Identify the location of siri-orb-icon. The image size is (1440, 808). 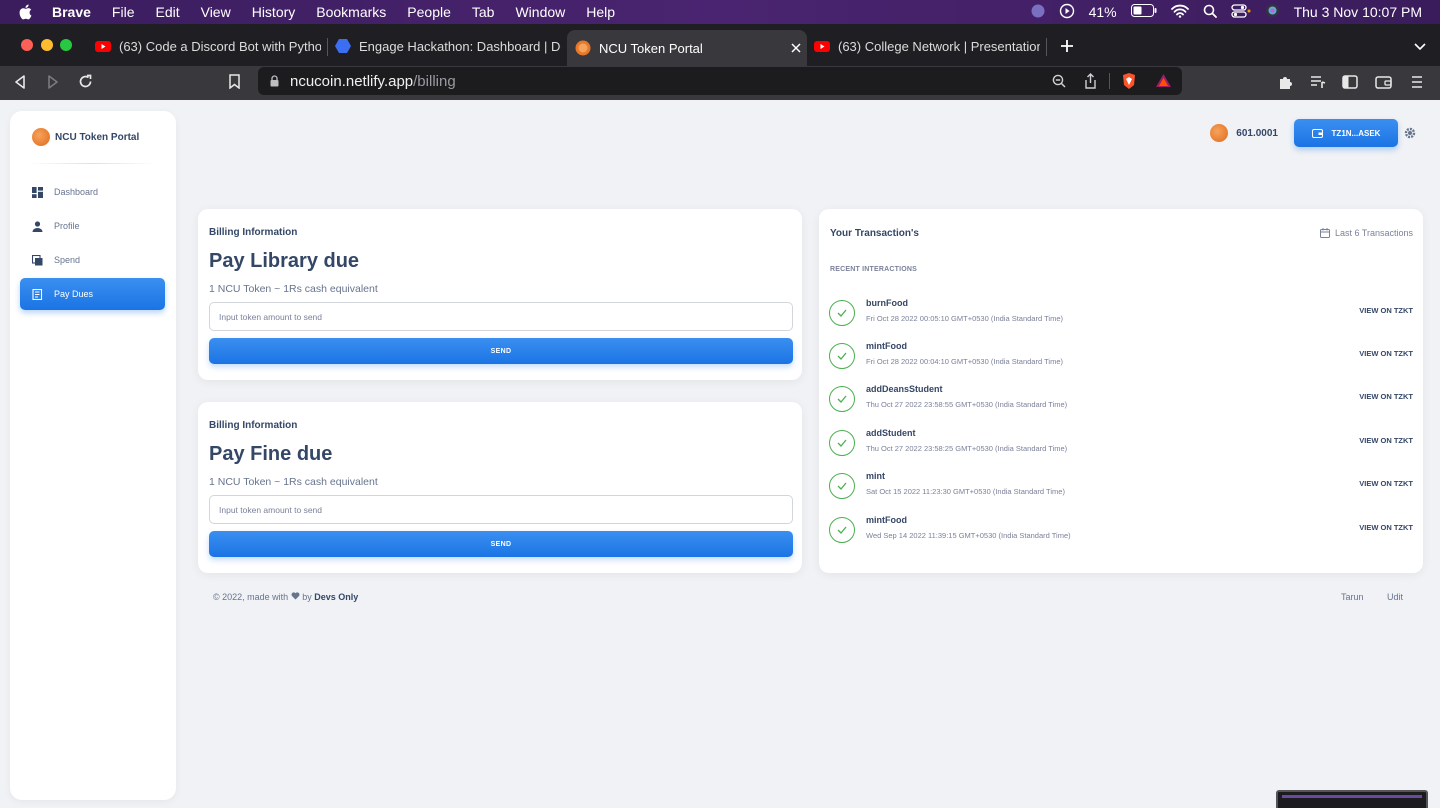
(1038, 12).